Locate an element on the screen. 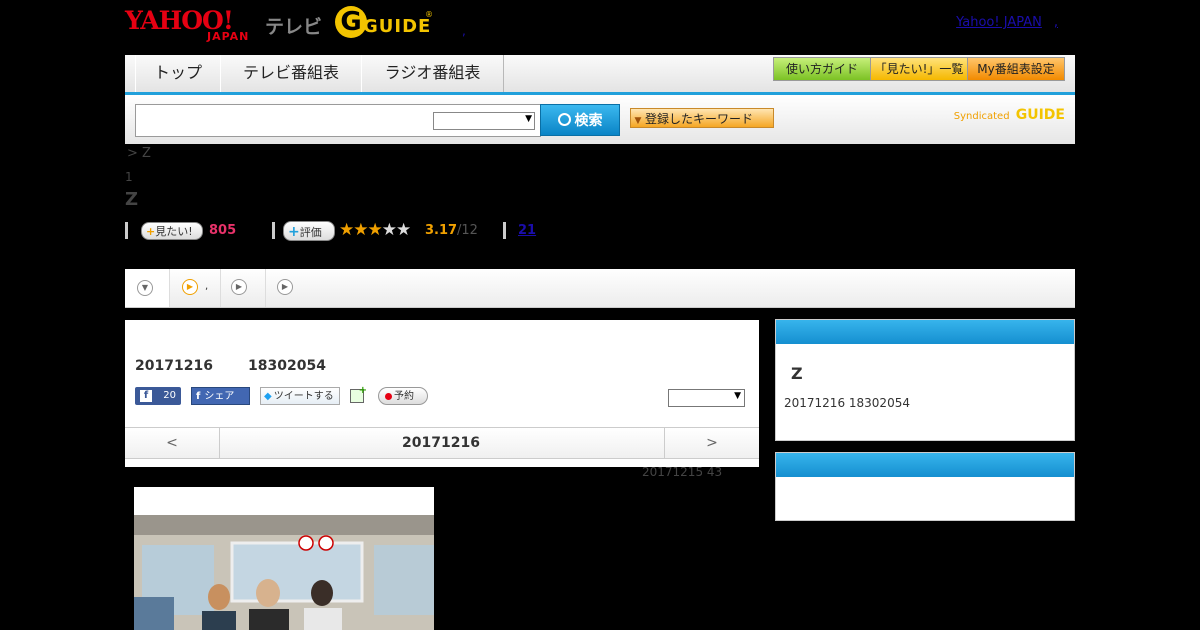  breadcrumb: > Z is located at coordinates (139, 153).